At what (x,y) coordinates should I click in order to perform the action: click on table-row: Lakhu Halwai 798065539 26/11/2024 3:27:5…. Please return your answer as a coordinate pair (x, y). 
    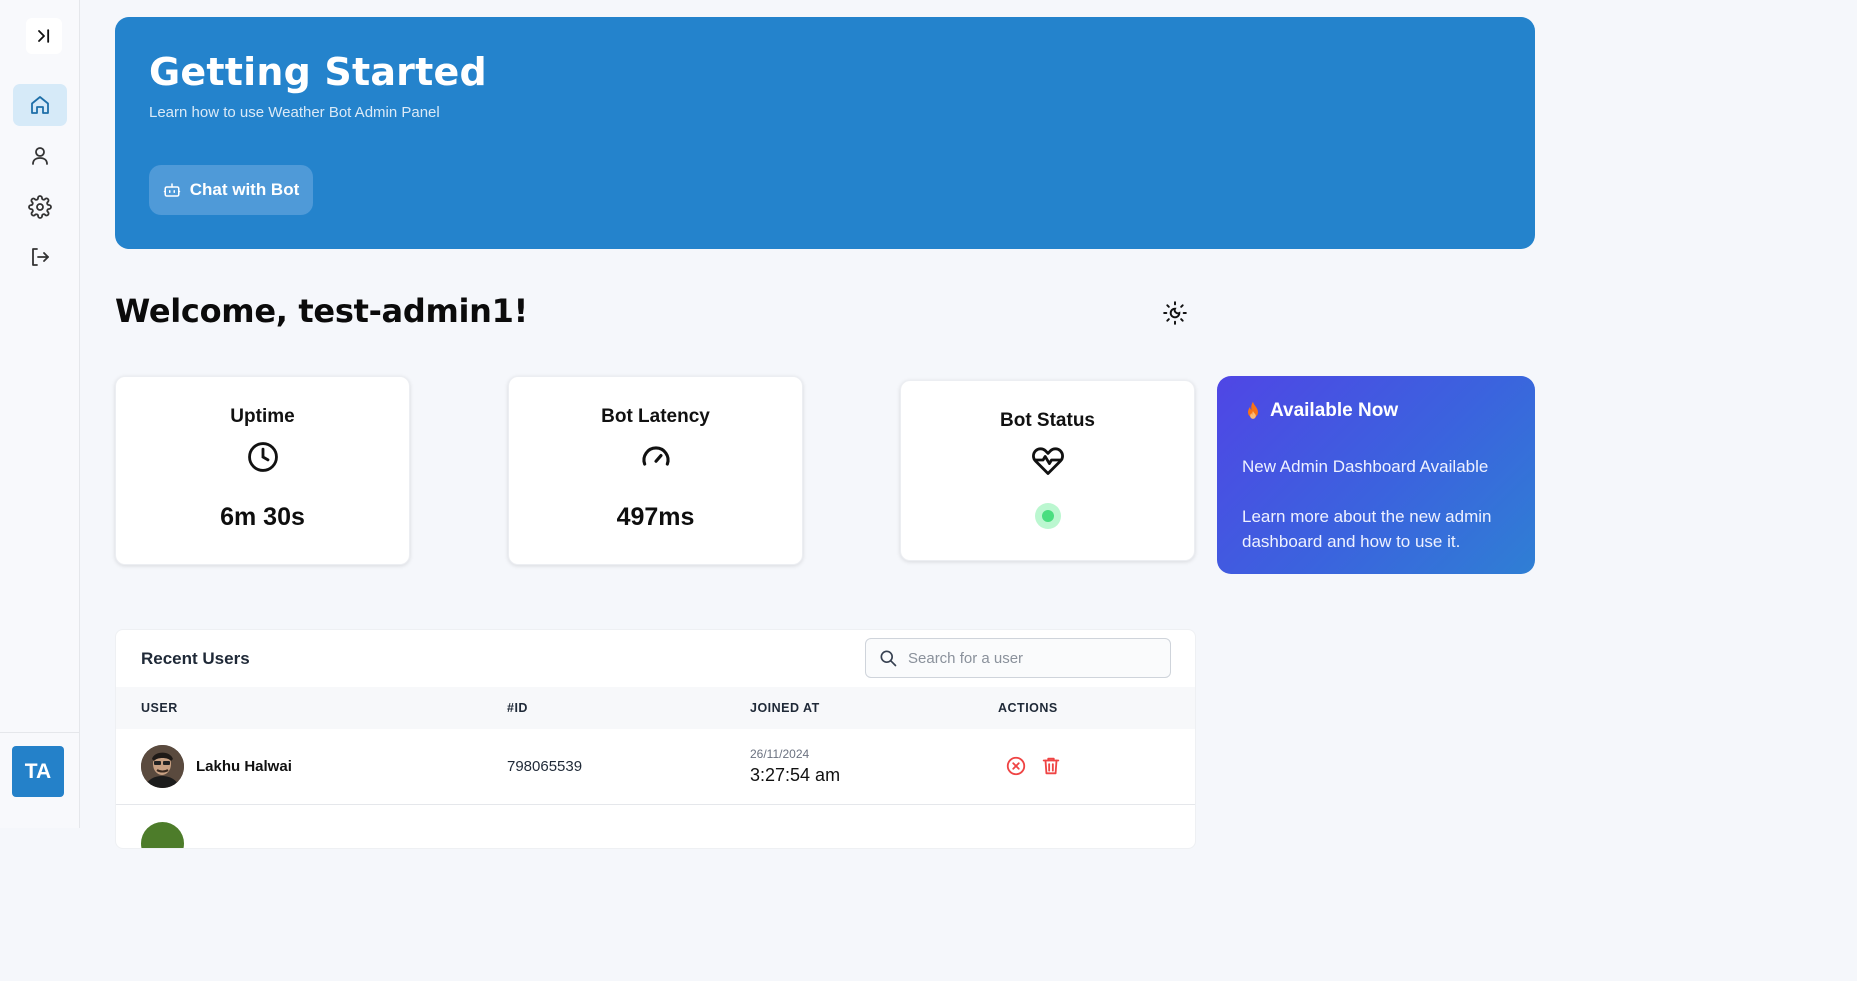
    Looking at the image, I should click on (655, 767).